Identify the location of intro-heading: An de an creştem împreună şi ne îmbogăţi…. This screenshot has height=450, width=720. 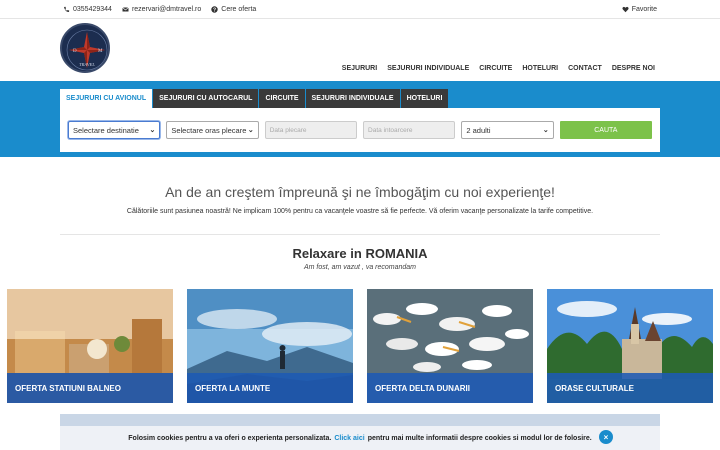
(360, 192).